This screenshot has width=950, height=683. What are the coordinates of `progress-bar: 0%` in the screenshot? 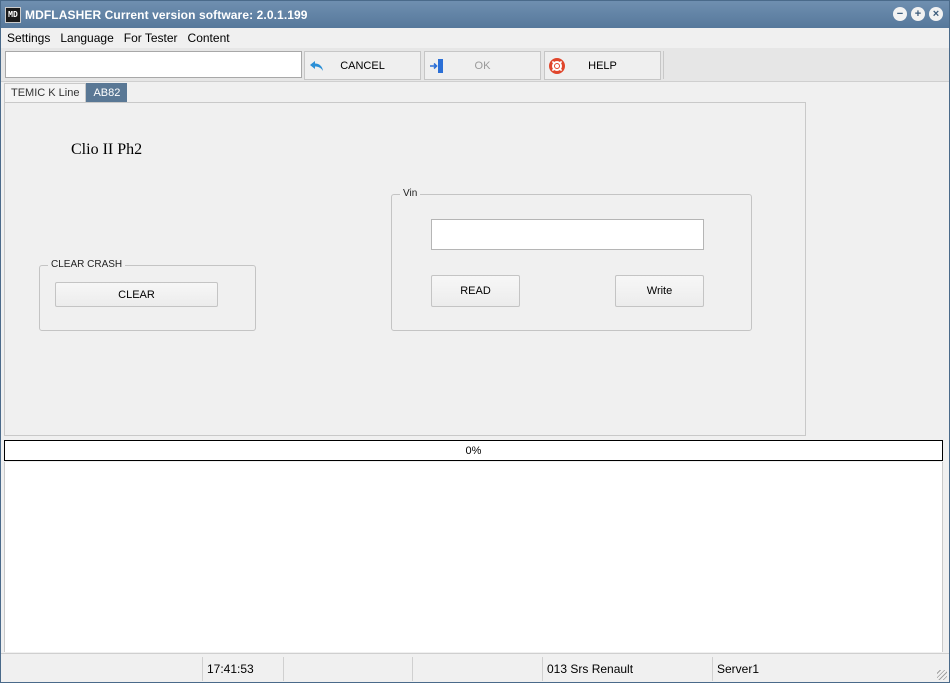 It's located at (473, 450).